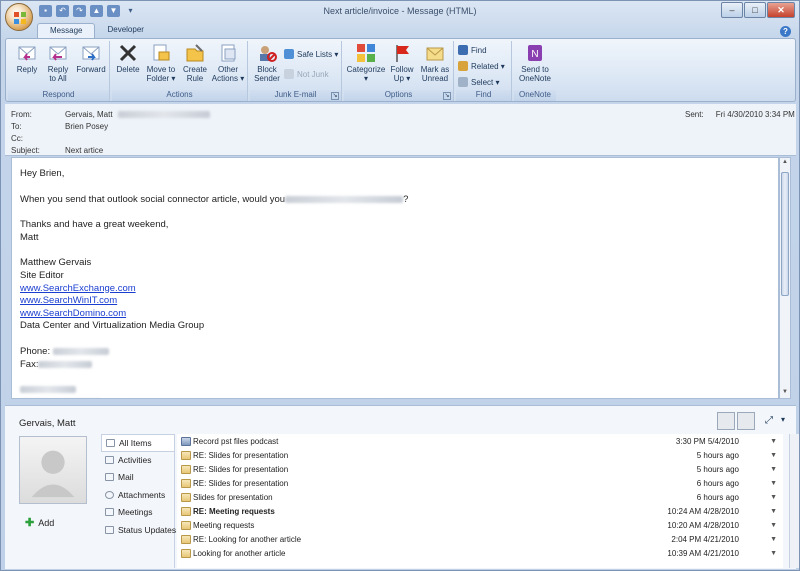 This screenshot has width=800, height=571. What do you see at coordinates (289, 74) in the screenshot?
I see `not-junk-icon` at bounding box center [289, 74].